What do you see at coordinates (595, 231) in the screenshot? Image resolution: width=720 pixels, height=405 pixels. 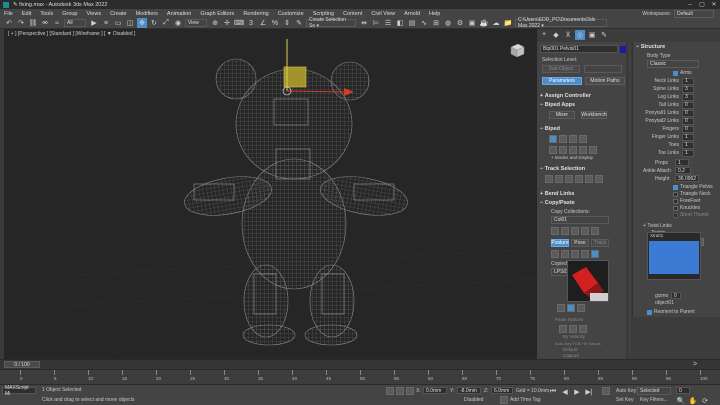 I see `delete-all-collections-icon` at bounding box center [595, 231].